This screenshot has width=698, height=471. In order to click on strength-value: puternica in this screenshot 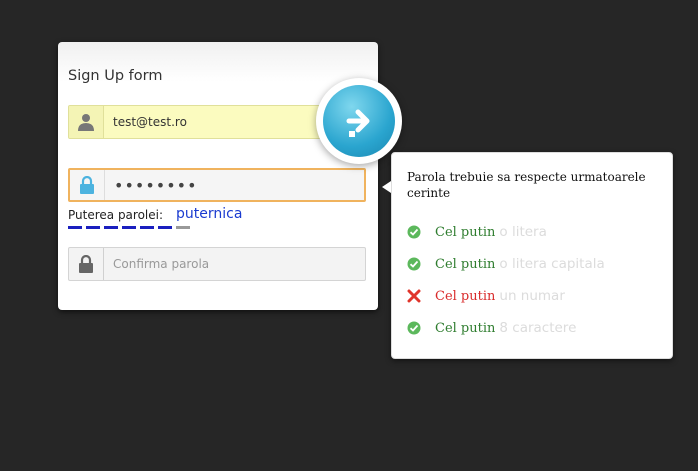, I will do `click(209, 214)`.